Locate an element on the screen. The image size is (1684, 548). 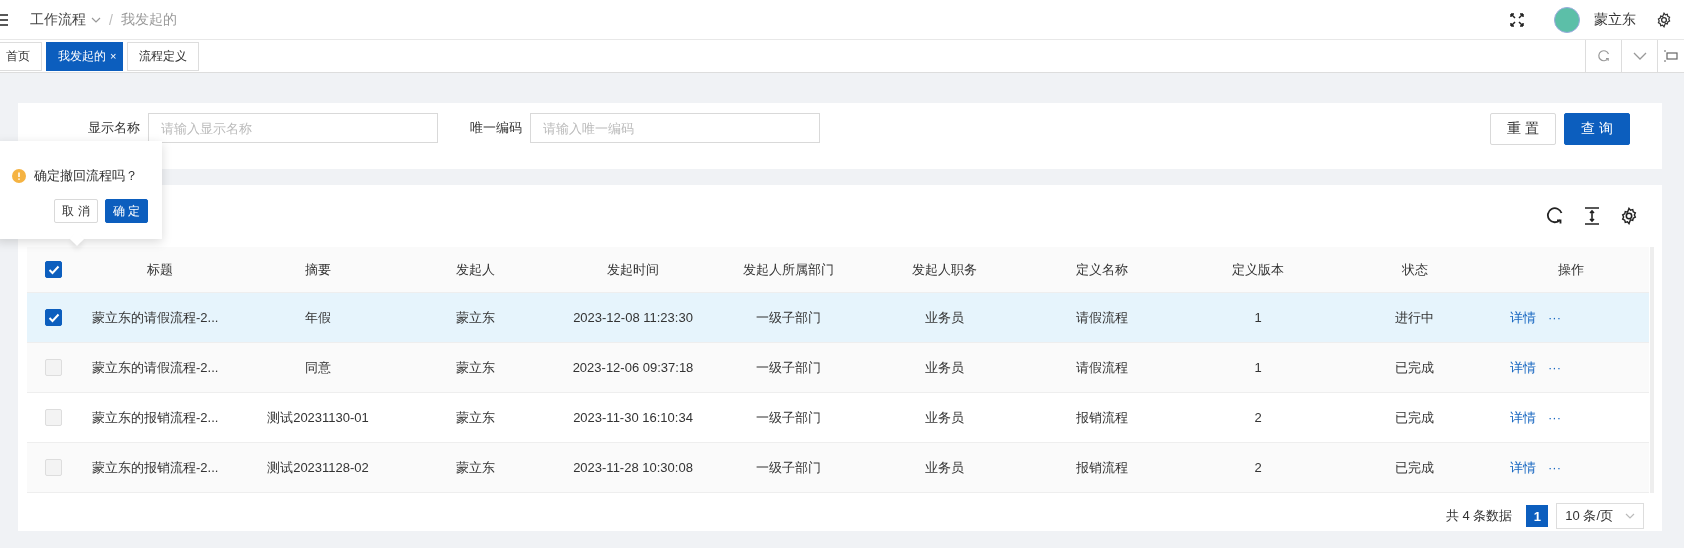
column-header: 标题 is located at coordinates (160, 269).